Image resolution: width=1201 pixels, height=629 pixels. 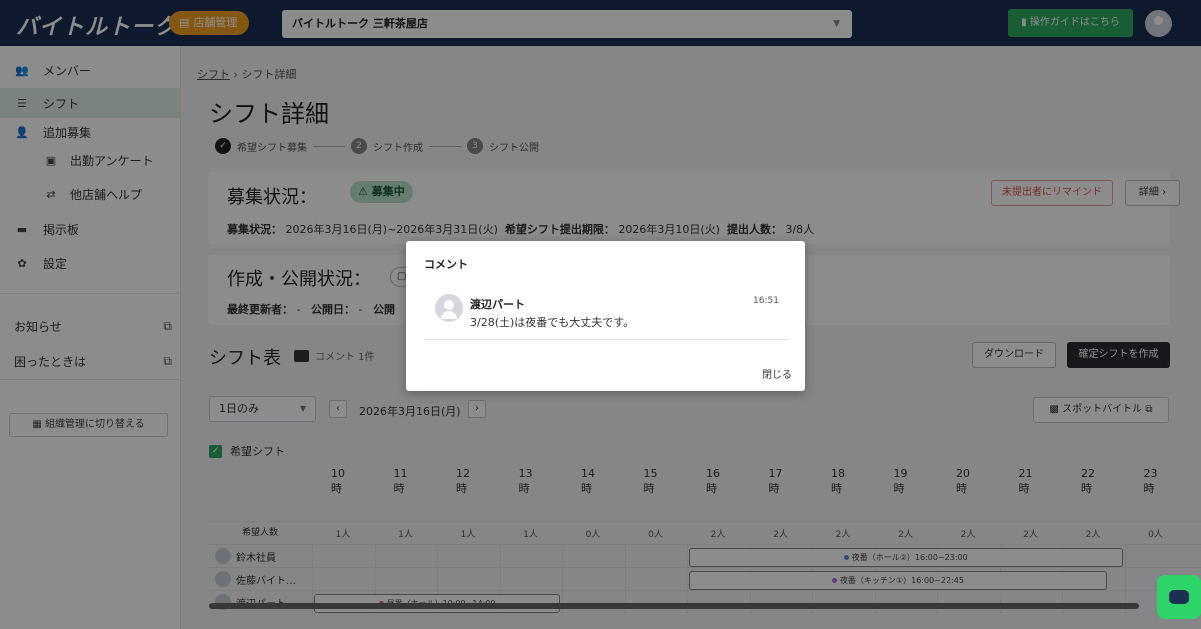 What do you see at coordinates (552, 322) in the screenshot?
I see `comment-body: 3/28(土)は夜番でも大丈夫です。` at bounding box center [552, 322].